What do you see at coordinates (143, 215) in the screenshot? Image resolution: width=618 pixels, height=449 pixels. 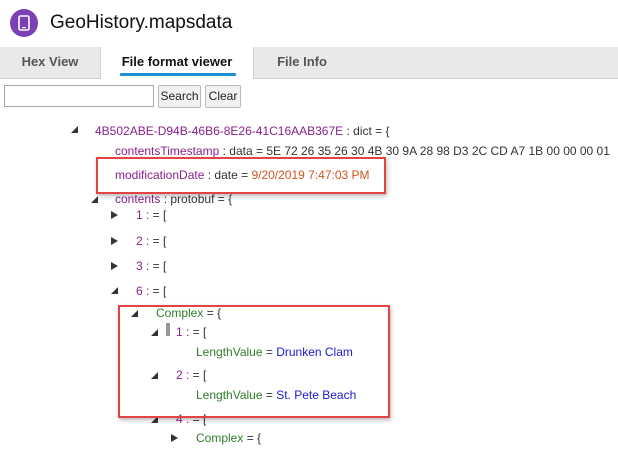 I see `node-key: 1 :` at bounding box center [143, 215].